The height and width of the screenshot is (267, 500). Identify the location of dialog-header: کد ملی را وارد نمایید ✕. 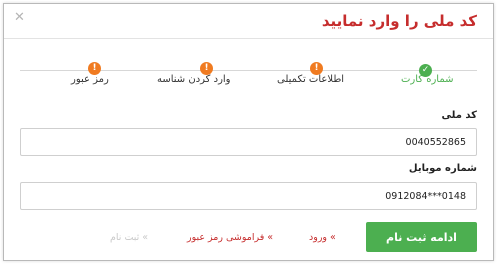
(248, 21).